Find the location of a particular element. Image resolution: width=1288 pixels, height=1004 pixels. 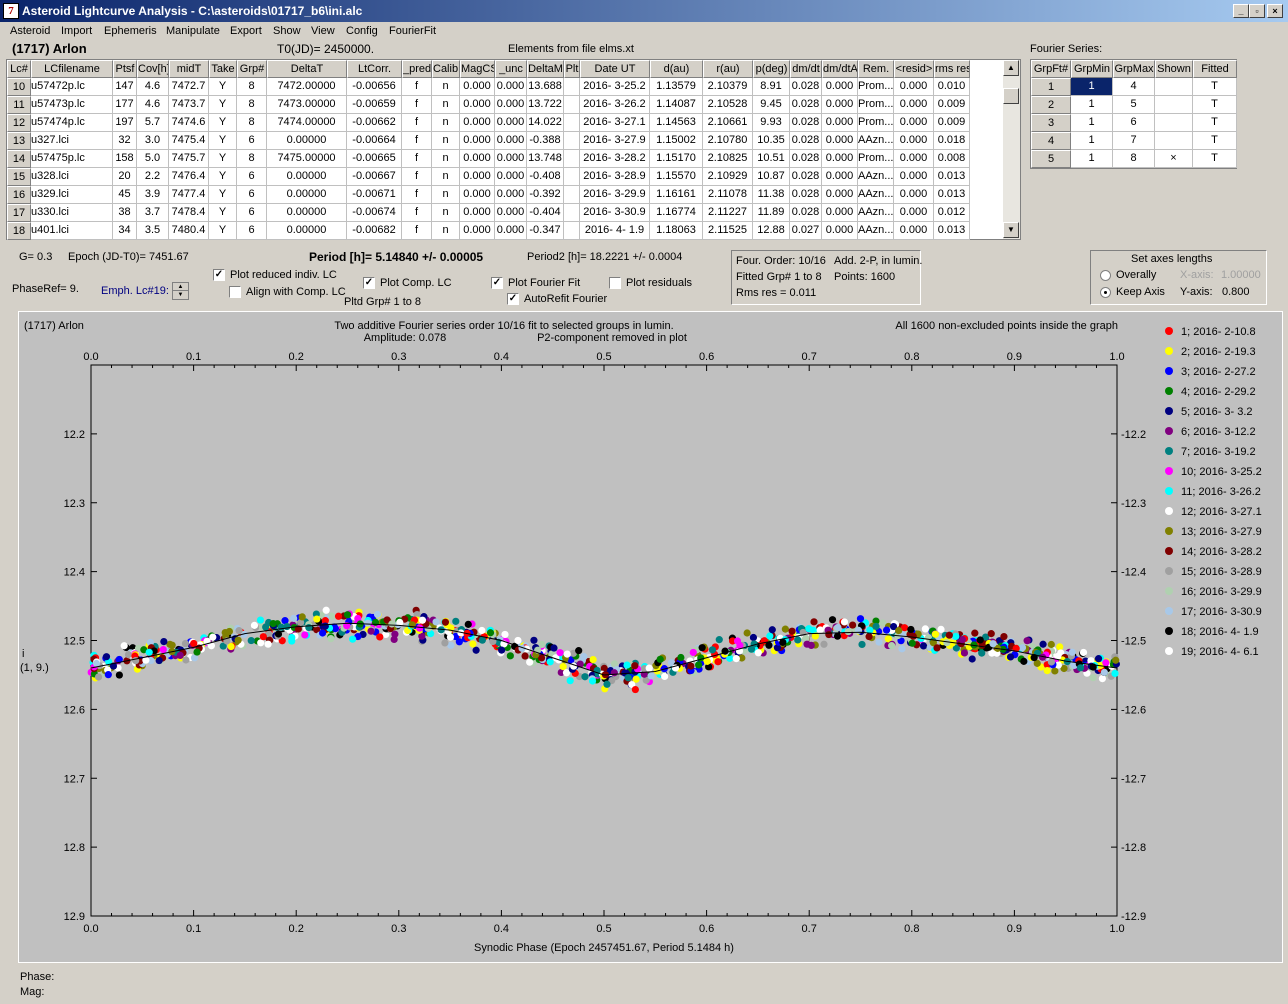

lc-table-cell: u57474p.lc is located at coordinates (72, 123).